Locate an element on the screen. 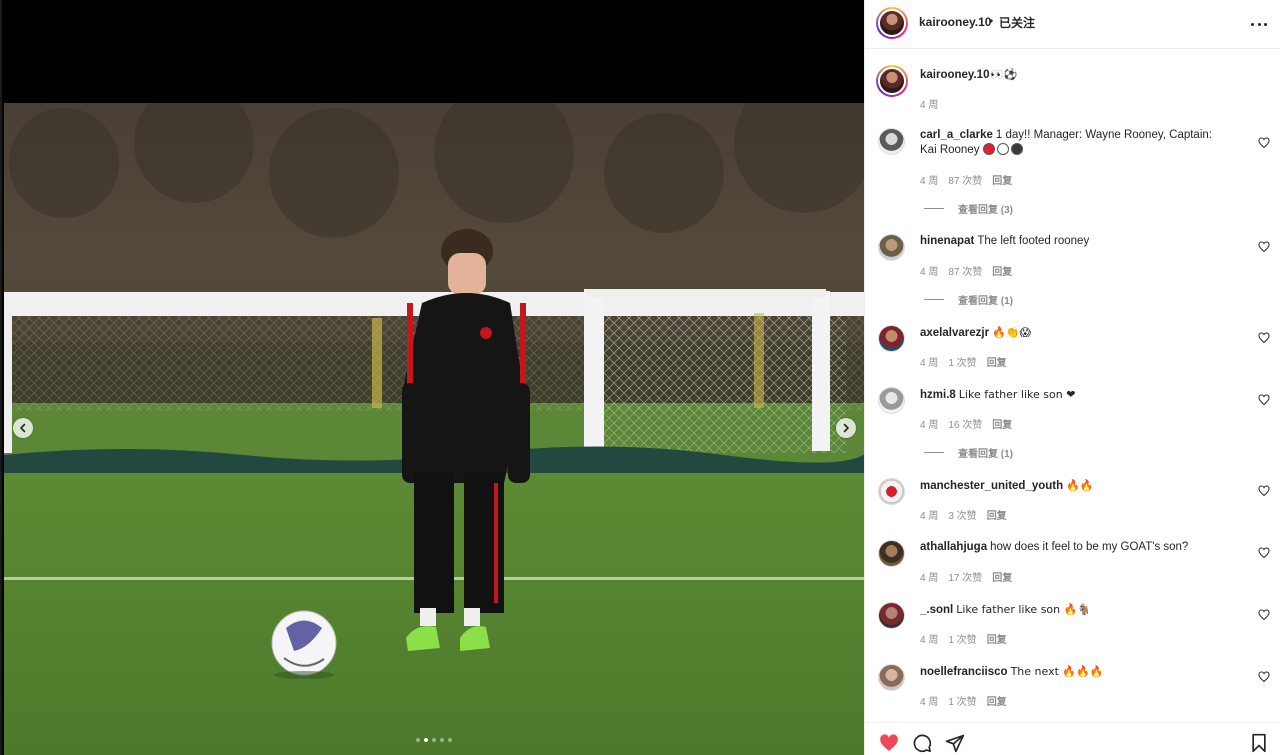 This screenshot has width=1280, height=755. black-circle-emoji is located at coordinates (1016, 149).